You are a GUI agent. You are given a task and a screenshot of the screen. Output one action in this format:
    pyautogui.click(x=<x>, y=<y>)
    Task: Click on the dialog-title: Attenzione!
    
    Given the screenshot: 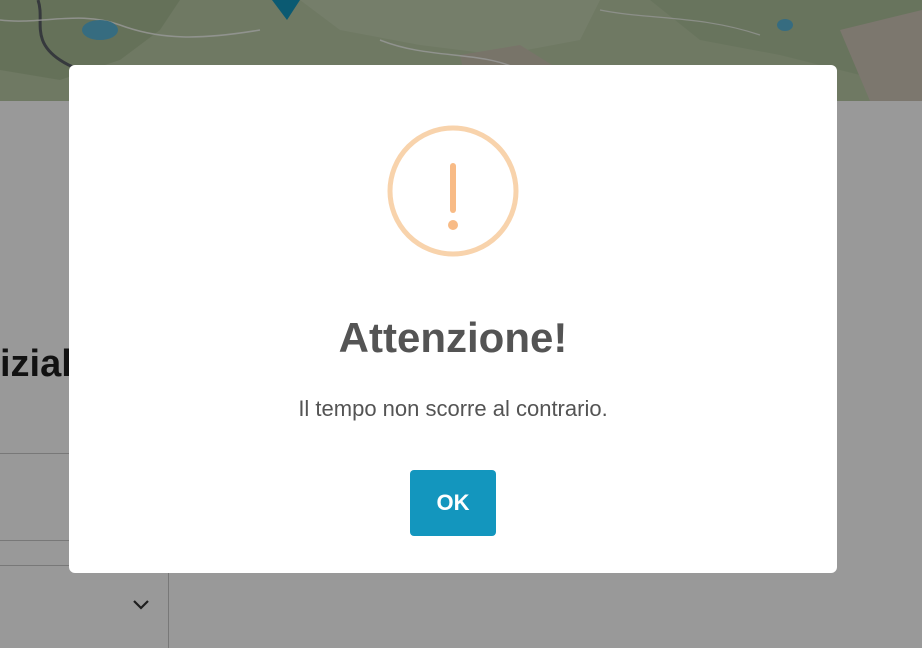 What is the action you would take?
    pyautogui.click(x=453, y=337)
    